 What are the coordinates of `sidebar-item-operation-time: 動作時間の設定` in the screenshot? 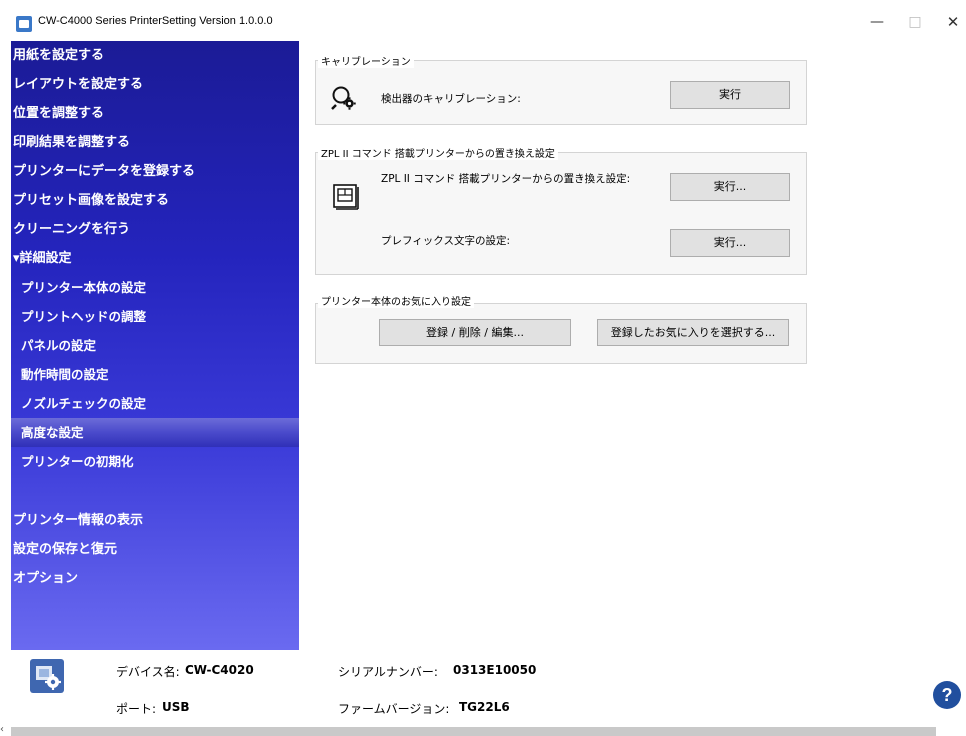 It's located at (155, 374).